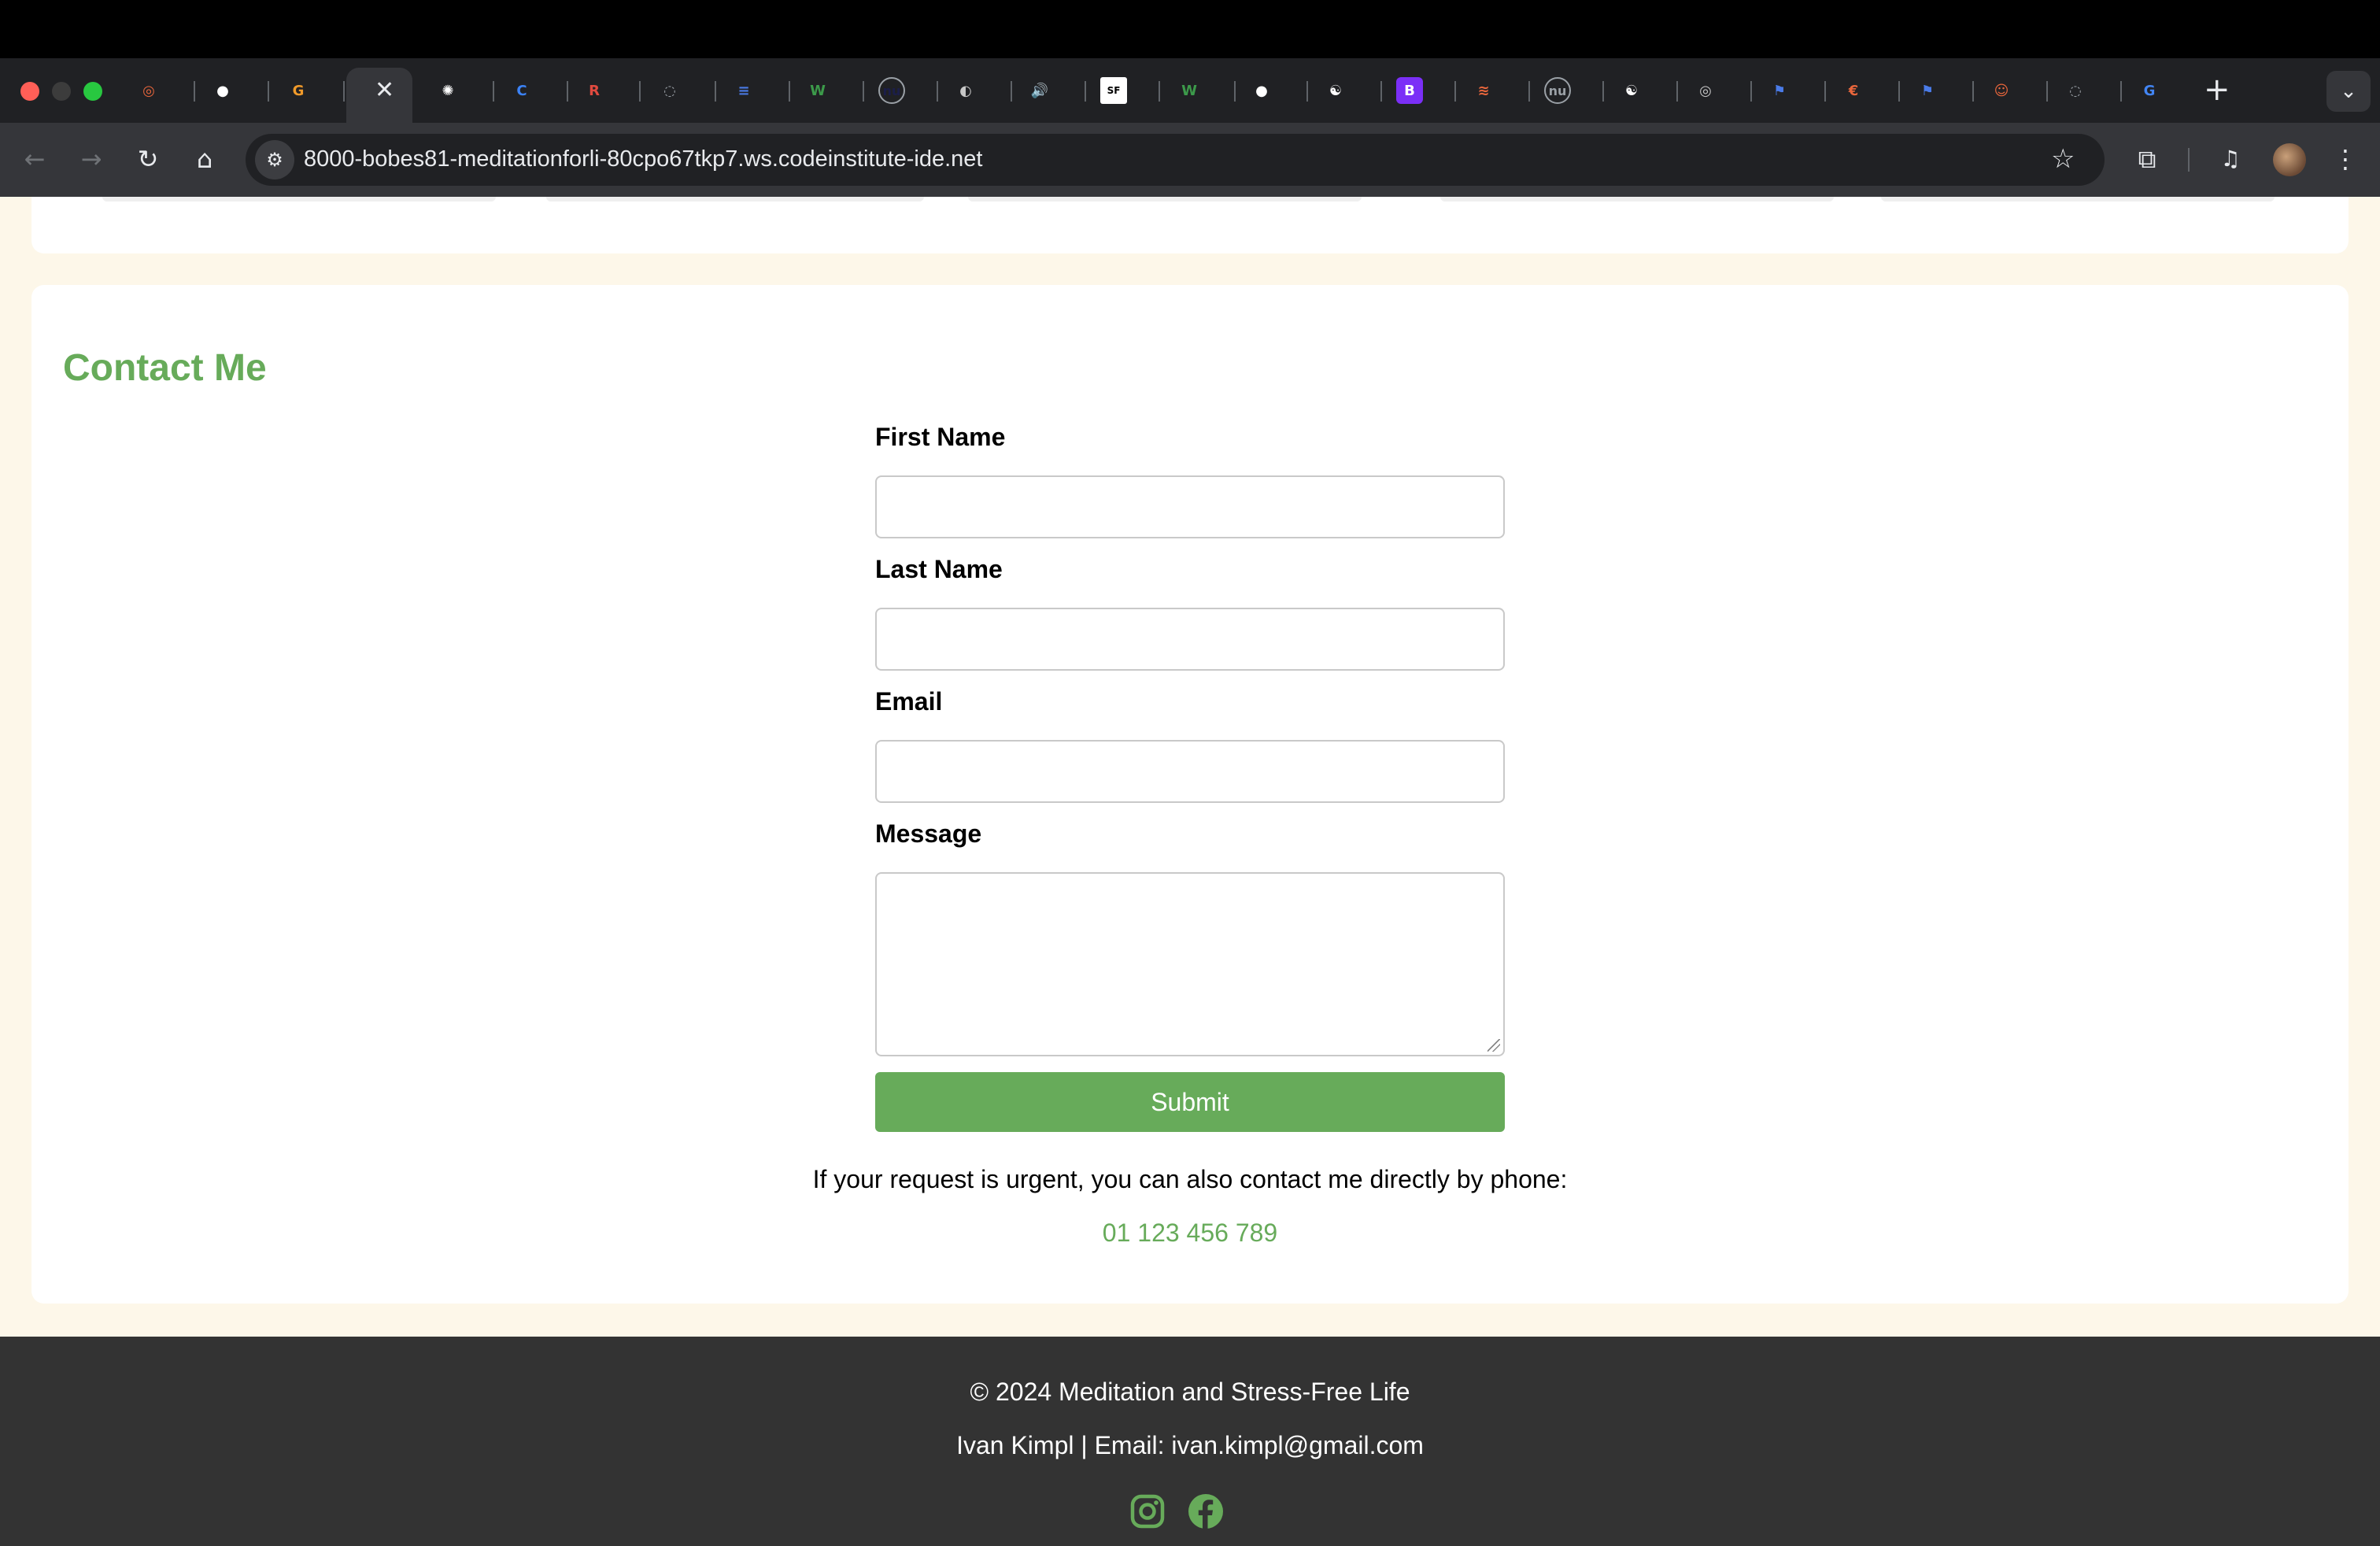 The width and height of the screenshot is (2380, 1546). Describe the element at coordinates (1706, 90) in the screenshot. I see `chrome-icon: ◎` at that location.